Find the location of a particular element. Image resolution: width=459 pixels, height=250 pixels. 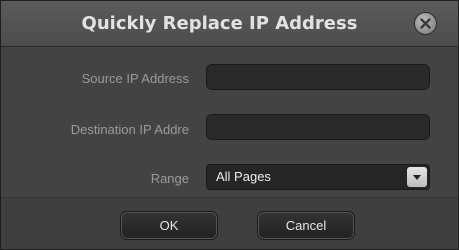

range-selected-value: All Pages is located at coordinates (243, 176).